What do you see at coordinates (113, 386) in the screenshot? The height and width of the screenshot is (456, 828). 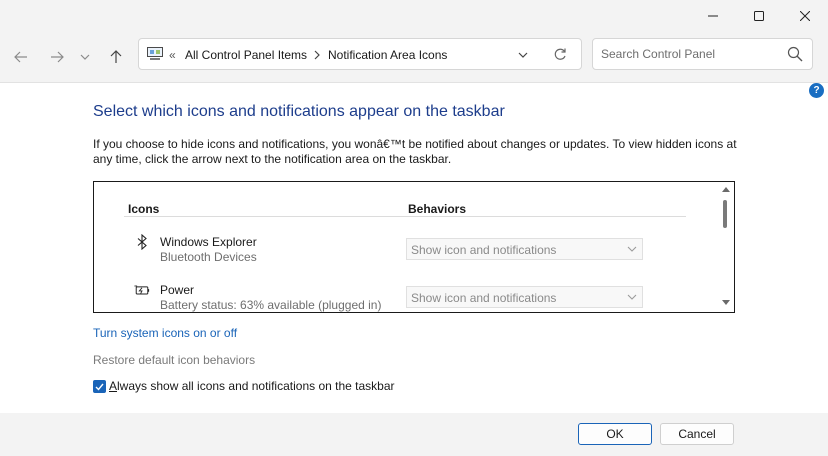 I see `checkbox-label-accesskey: A` at bounding box center [113, 386].